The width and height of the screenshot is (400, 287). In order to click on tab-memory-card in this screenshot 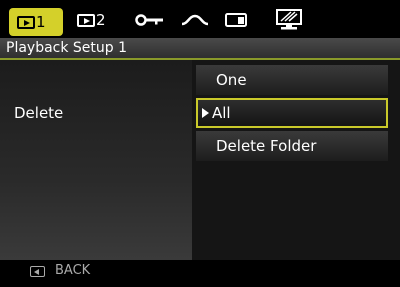, I will do `click(237, 20)`.